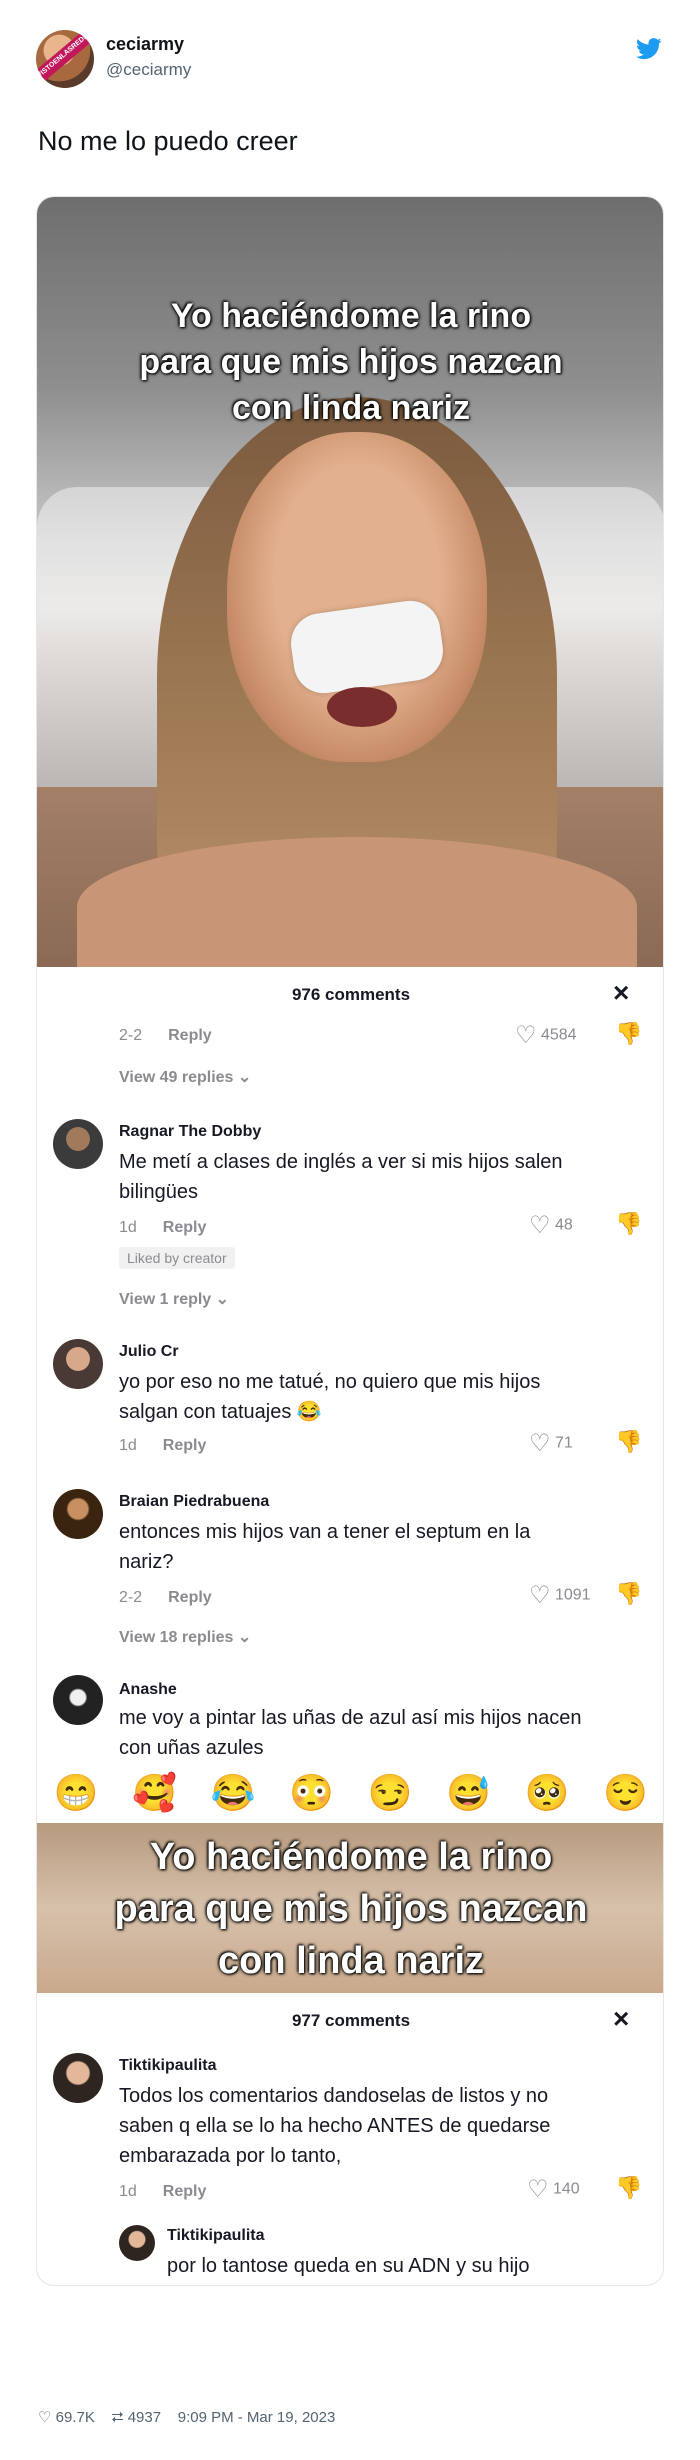 This screenshot has width=700, height=2460. What do you see at coordinates (566, 2189) in the screenshot?
I see `like-count: 140` at bounding box center [566, 2189].